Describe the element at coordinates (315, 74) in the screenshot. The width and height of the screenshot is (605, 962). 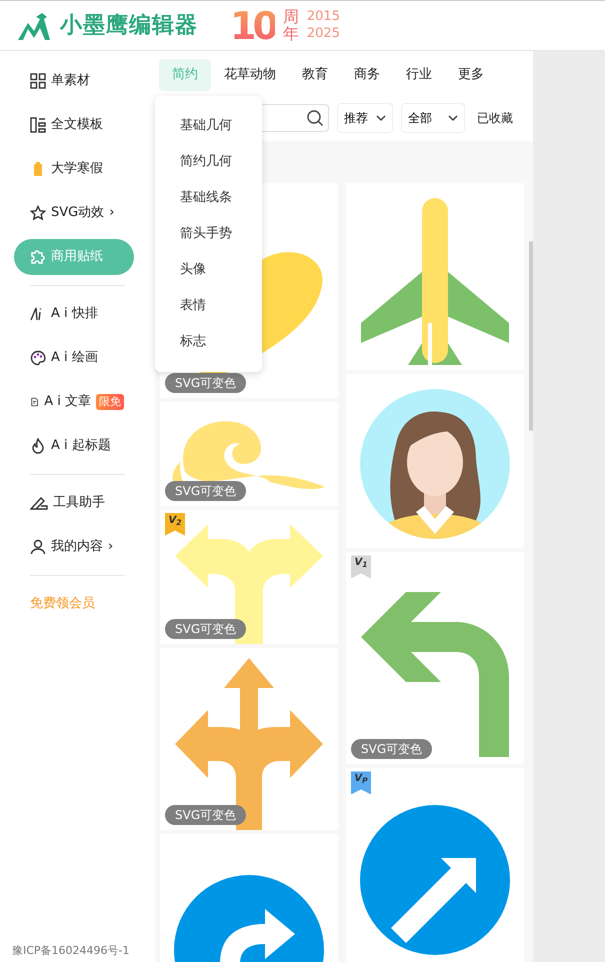
I see `category-tab: 教育` at that location.